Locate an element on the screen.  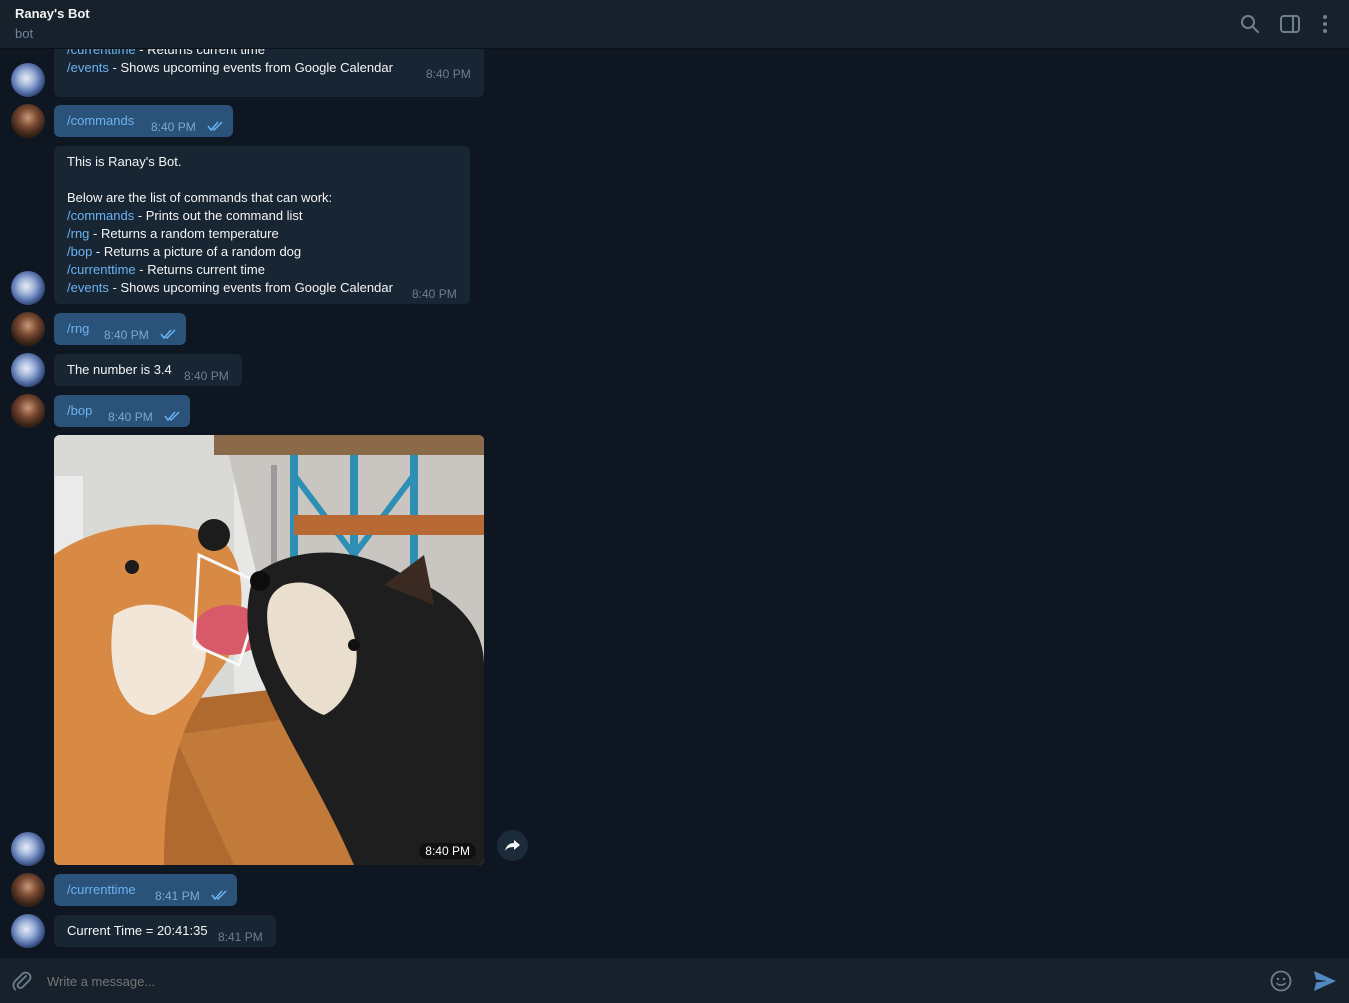
message-text: /commands is located at coordinates (100, 121).